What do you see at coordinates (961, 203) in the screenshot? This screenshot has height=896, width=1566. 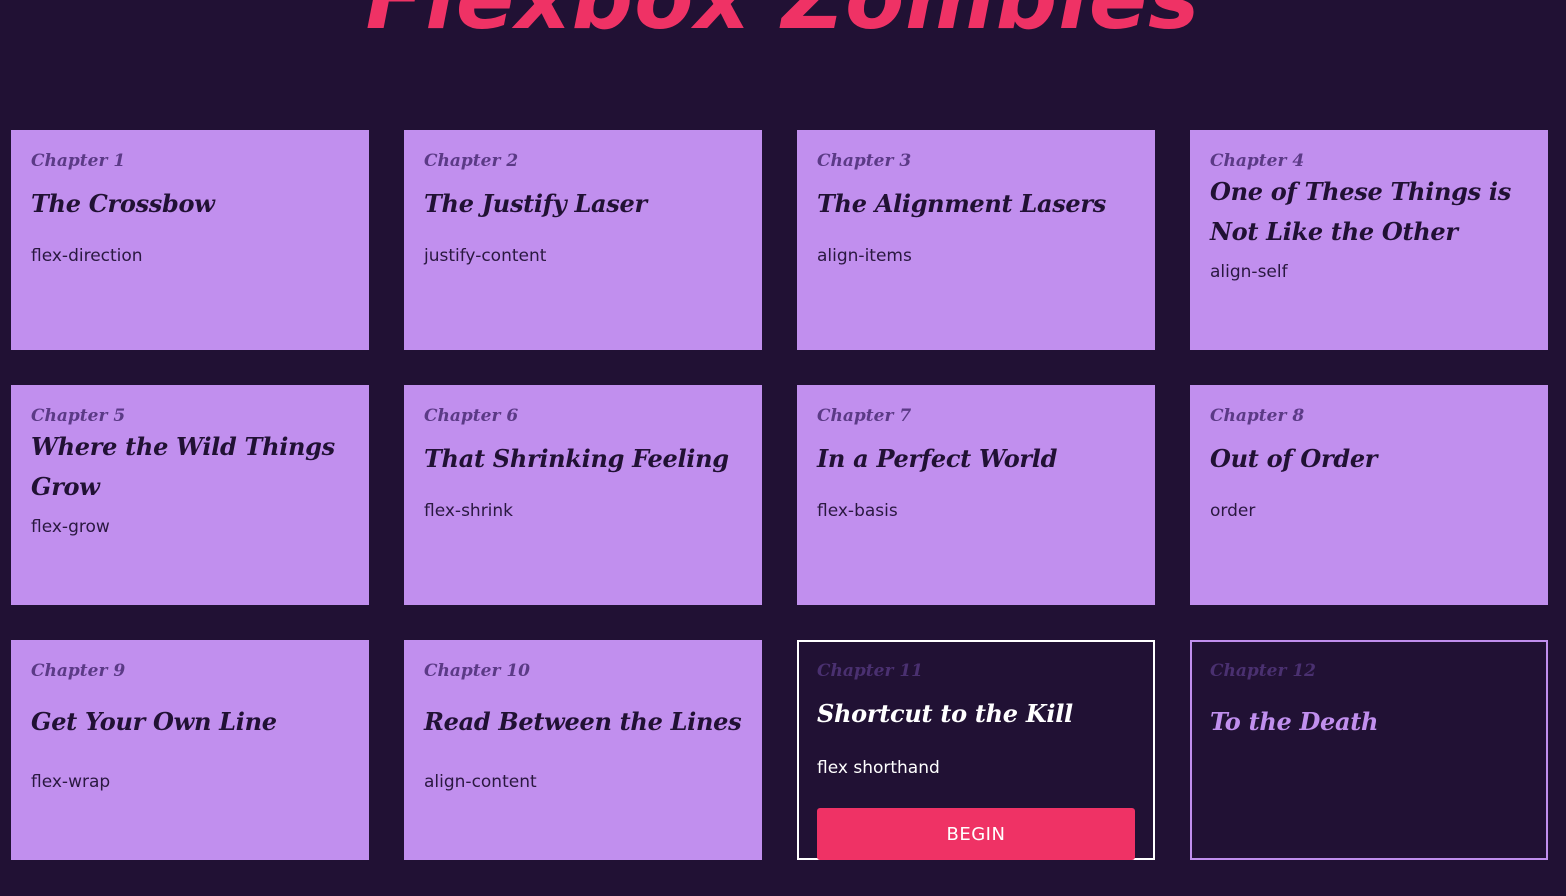 I see `chapter-title: The Alignment Lasers` at bounding box center [961, 203].